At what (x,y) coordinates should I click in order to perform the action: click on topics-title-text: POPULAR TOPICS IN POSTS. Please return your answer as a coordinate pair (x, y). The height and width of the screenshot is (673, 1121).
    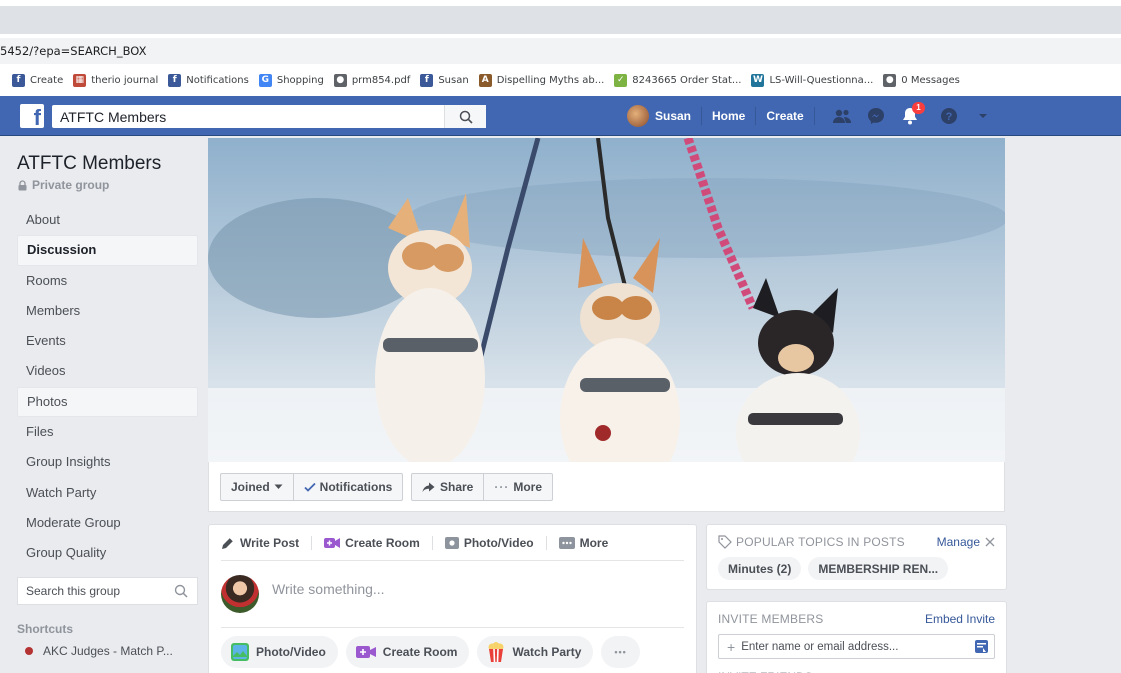
    Looking at the image, I should click on (820, 542).